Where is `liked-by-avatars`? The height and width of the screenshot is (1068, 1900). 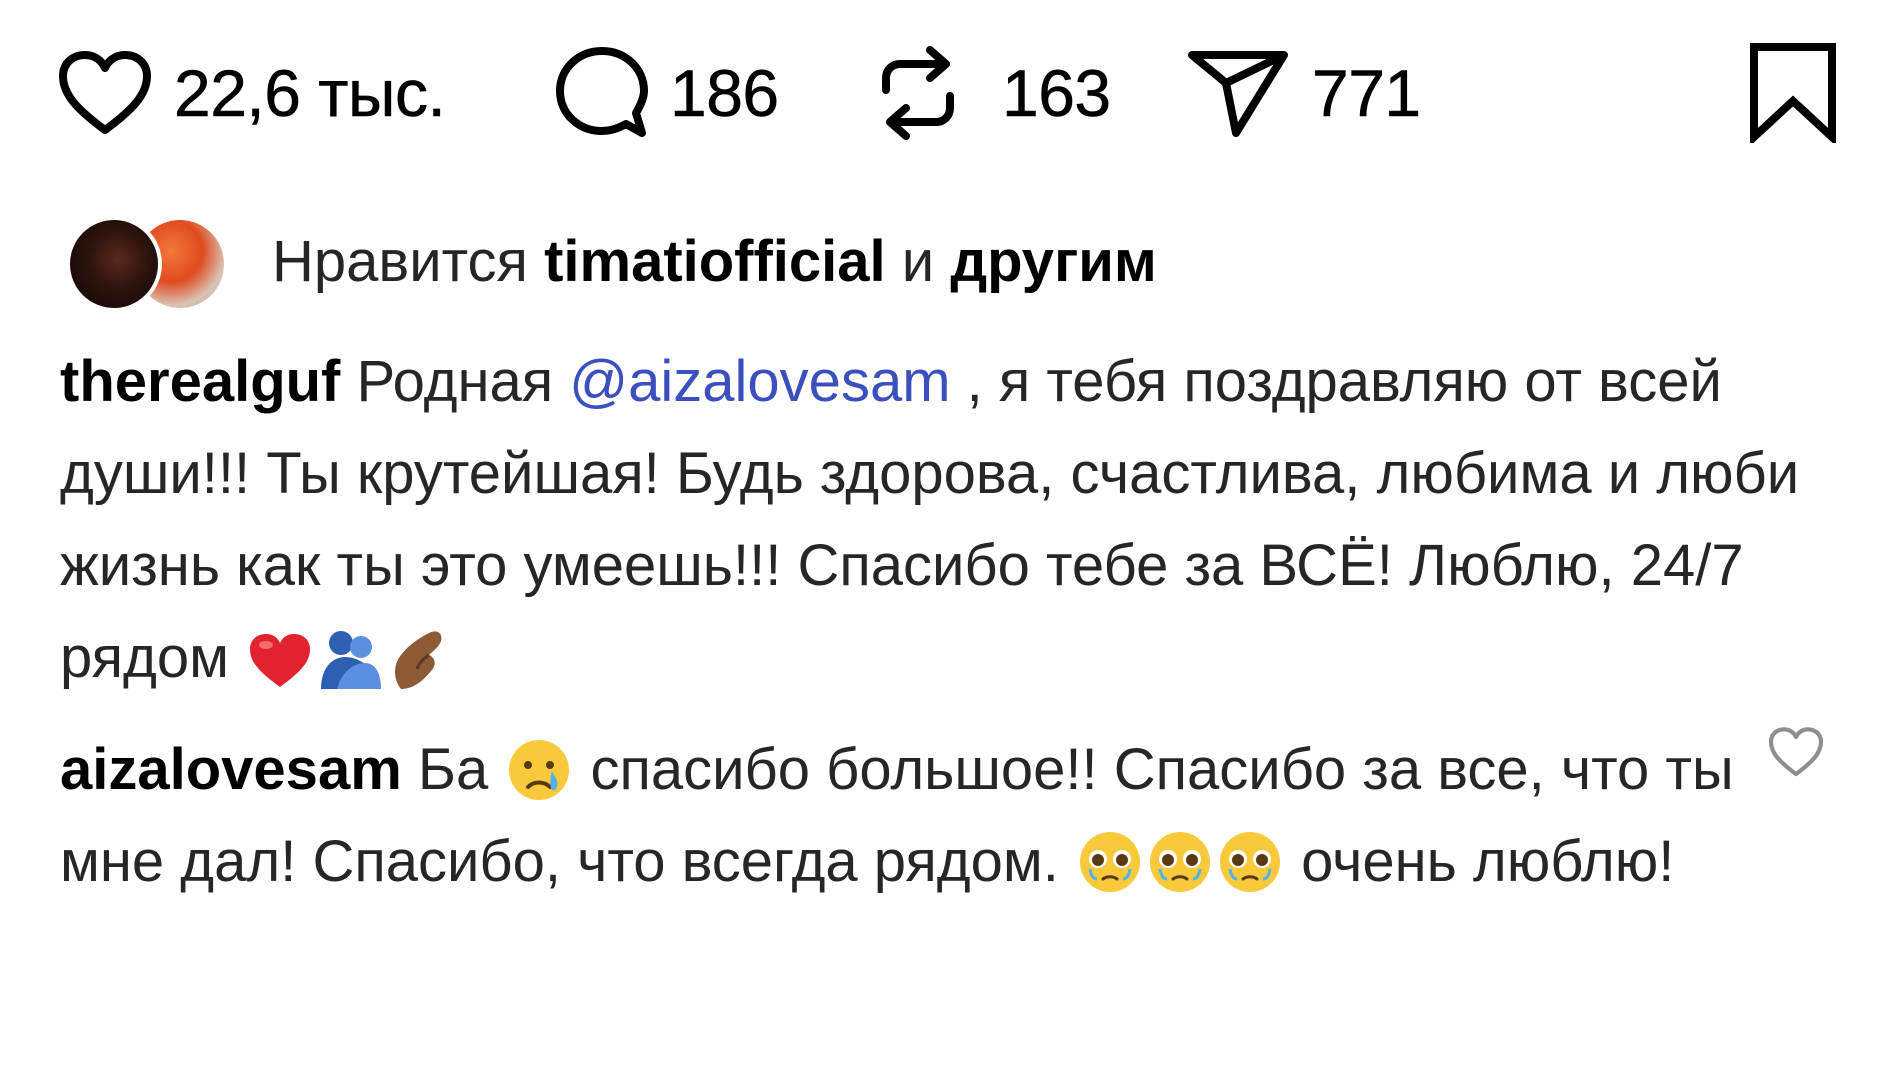 liked-by-avatars is located at coordinates (151, 263).